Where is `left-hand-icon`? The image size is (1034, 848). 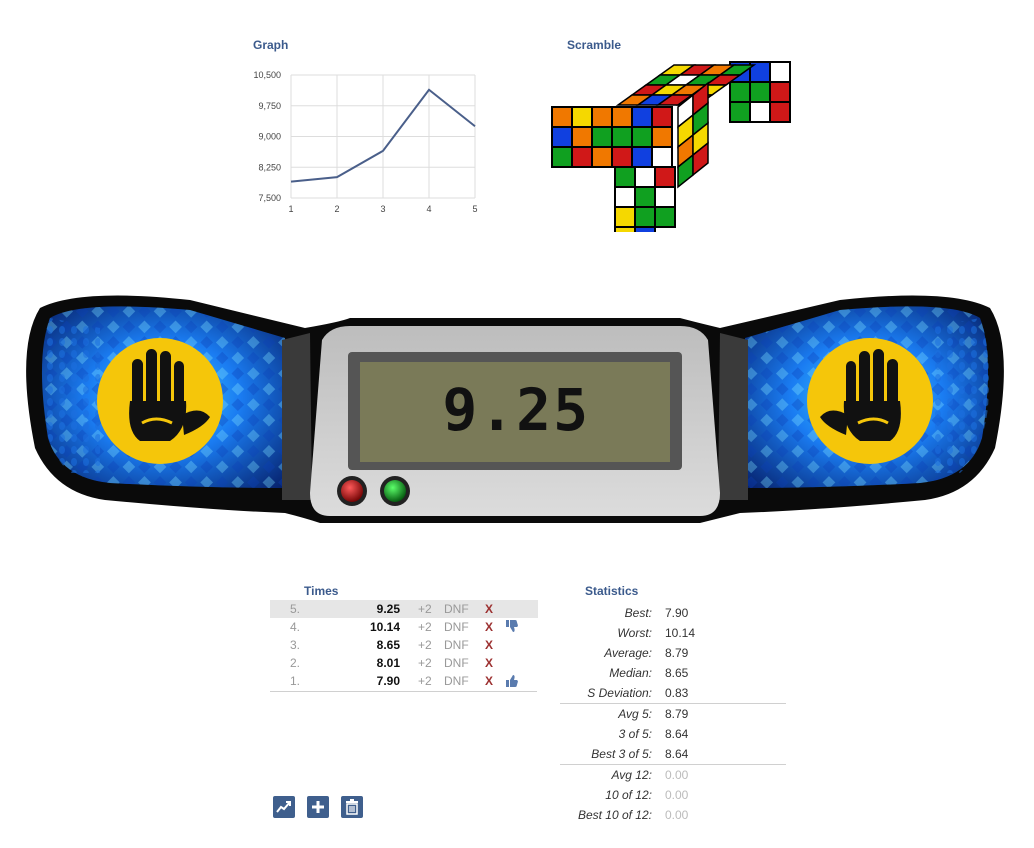
left-hand-icon is located at coordinates (160, 401).